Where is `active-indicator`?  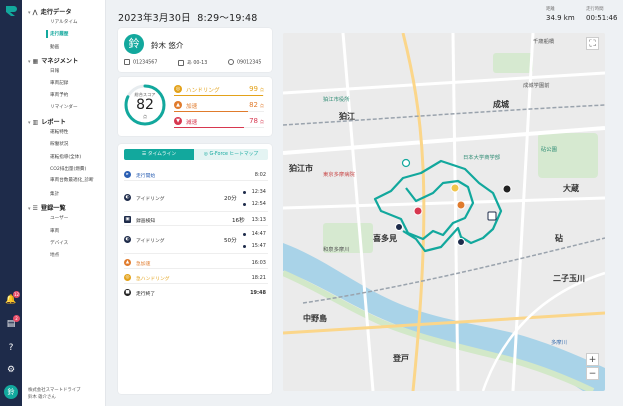 active-indicator is located at coordinates (47, 34).